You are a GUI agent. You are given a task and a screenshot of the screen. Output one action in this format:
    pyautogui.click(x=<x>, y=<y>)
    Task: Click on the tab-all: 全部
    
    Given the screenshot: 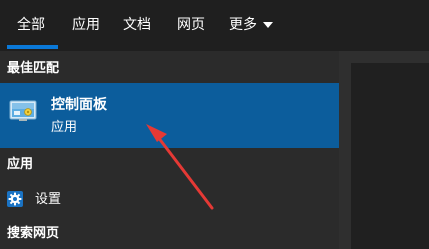 What is the action you would take?
    pyautogui.click(x=31, y=25)
    